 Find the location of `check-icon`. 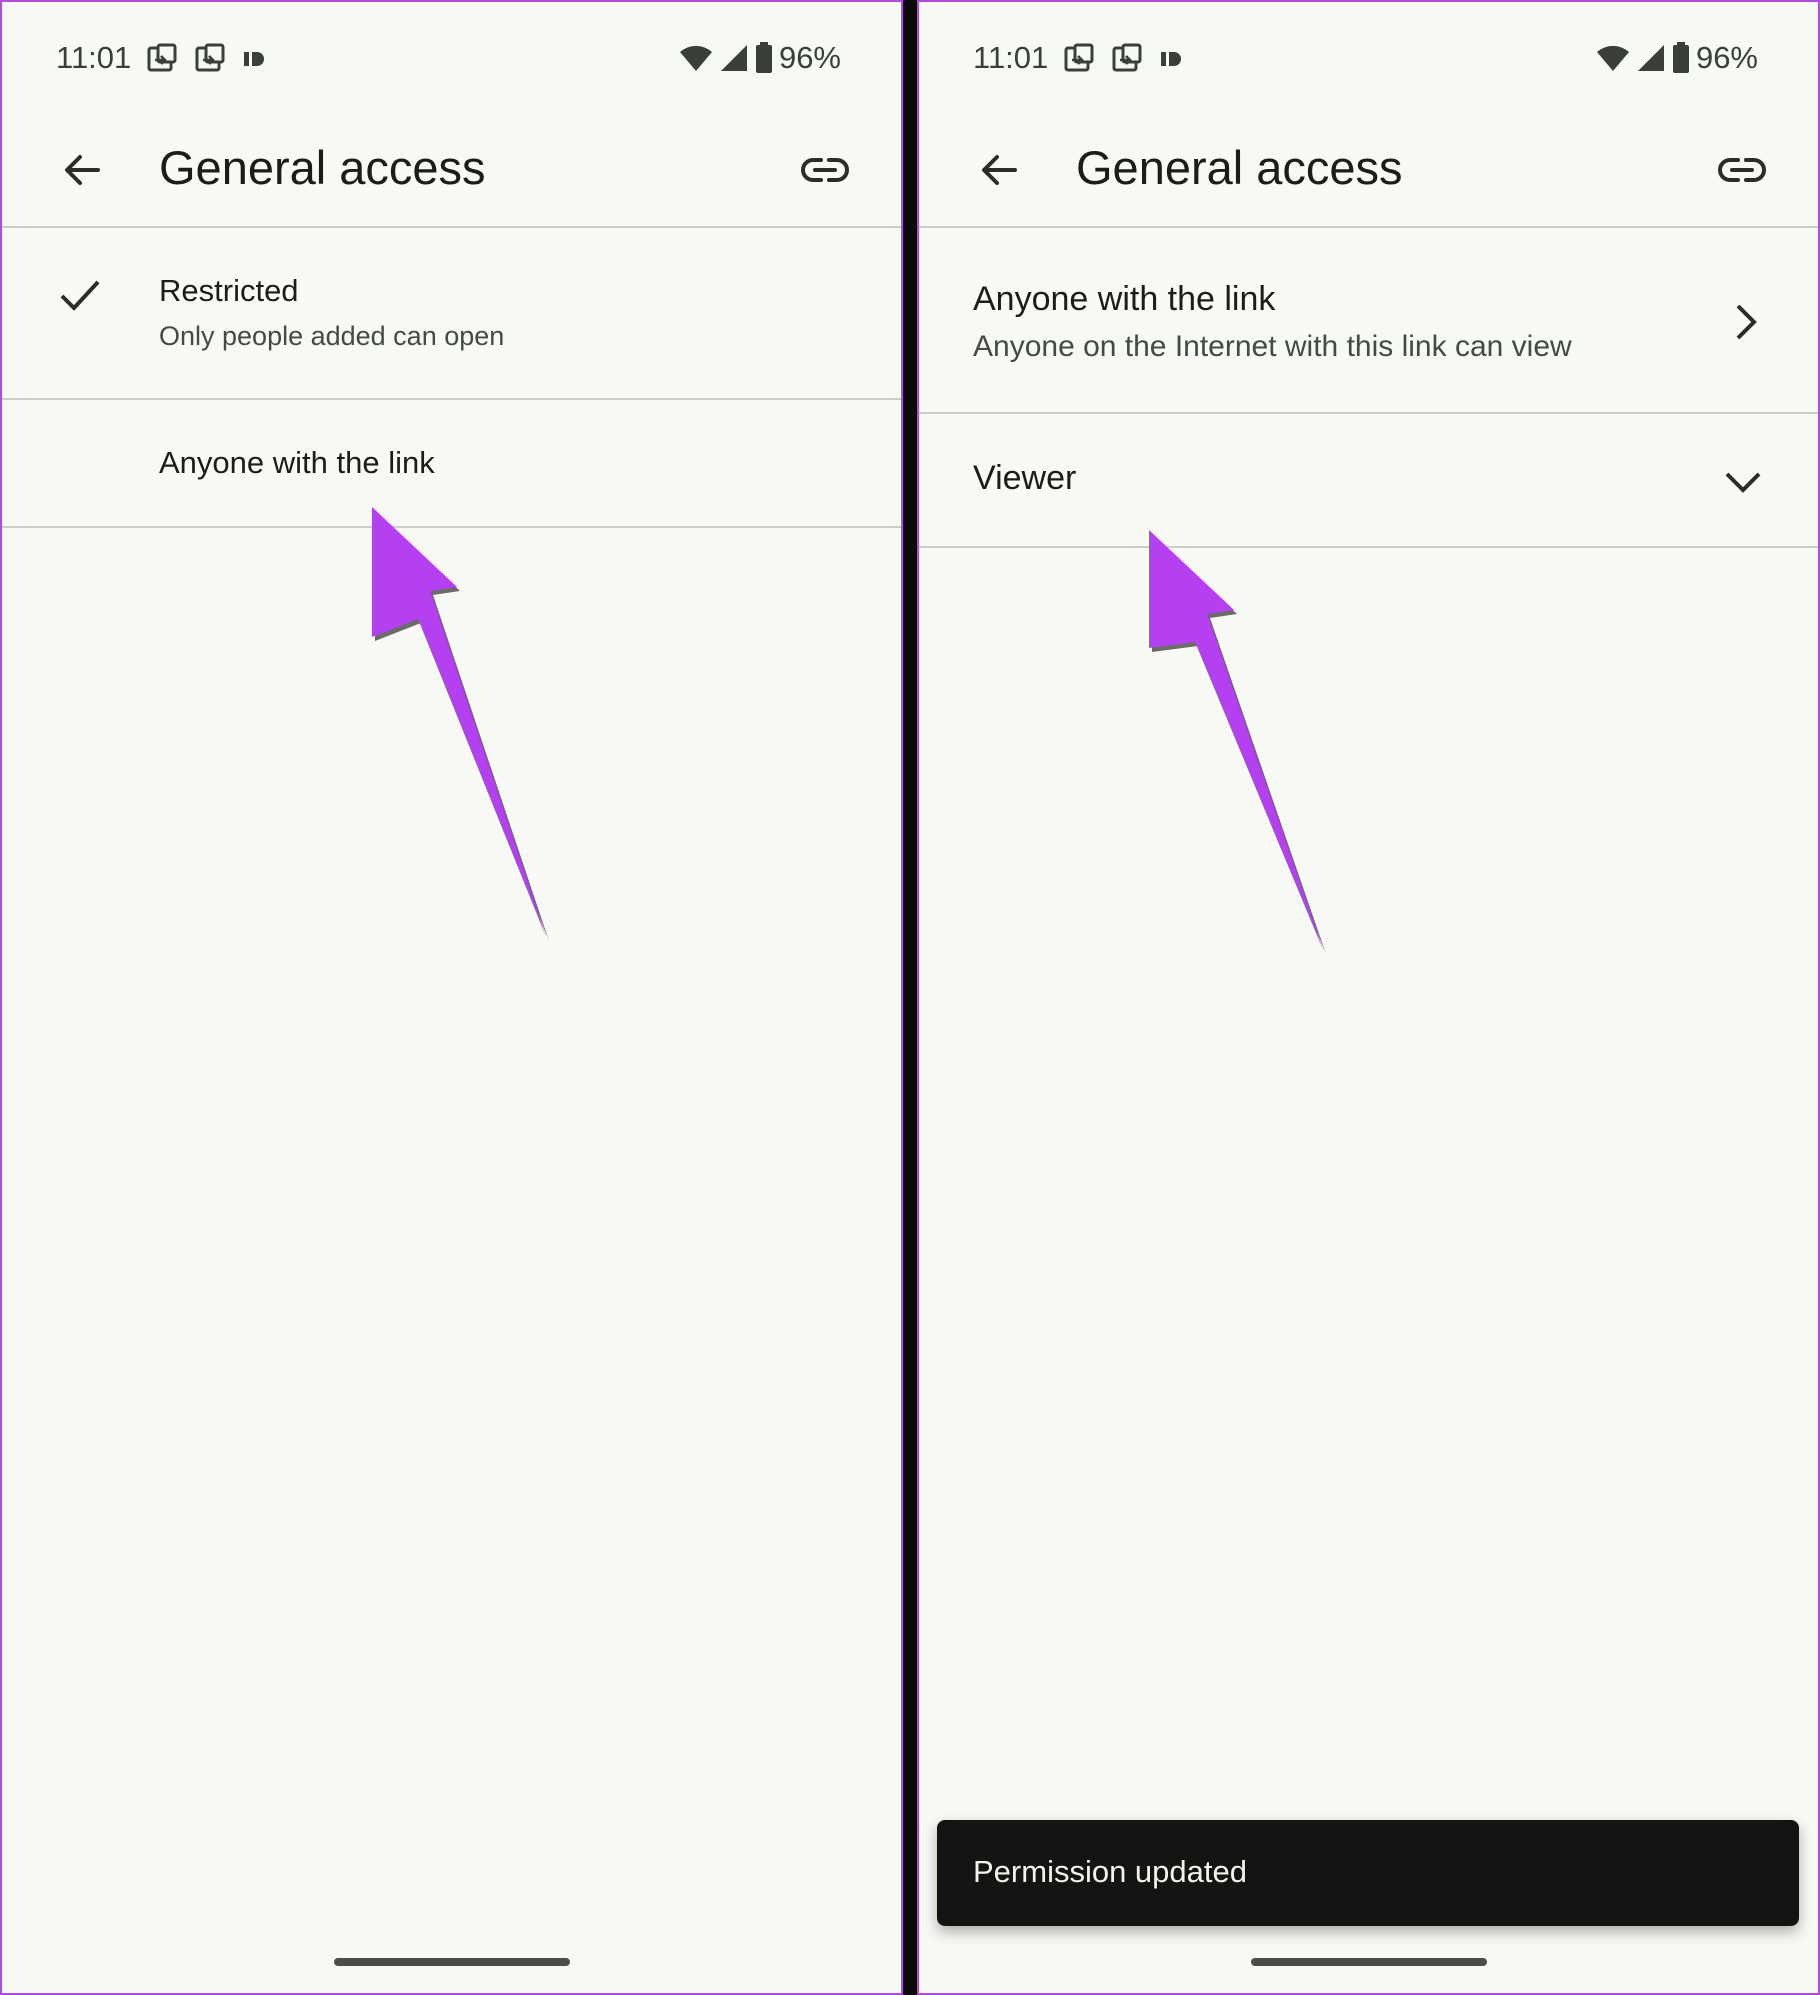

check-icon is located at coordinates (80, 295).